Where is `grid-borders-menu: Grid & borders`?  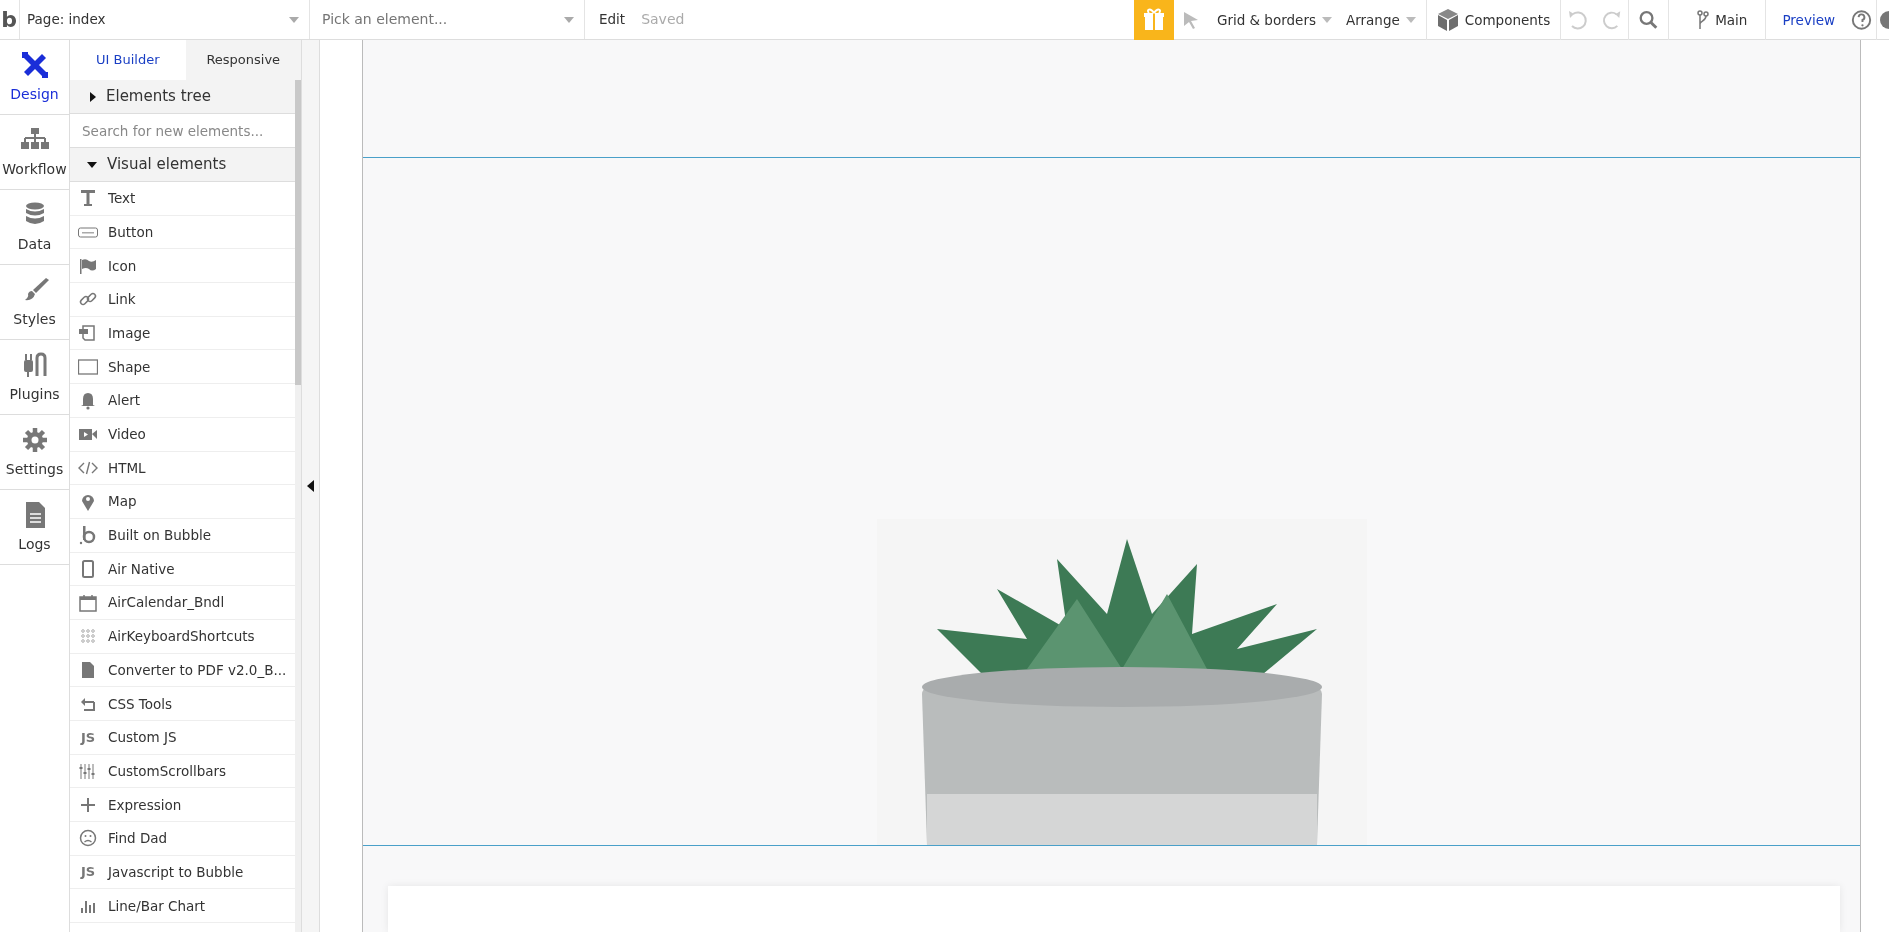 grid-borders-menu: Grid & borders is located at coordinates (1274, 20).